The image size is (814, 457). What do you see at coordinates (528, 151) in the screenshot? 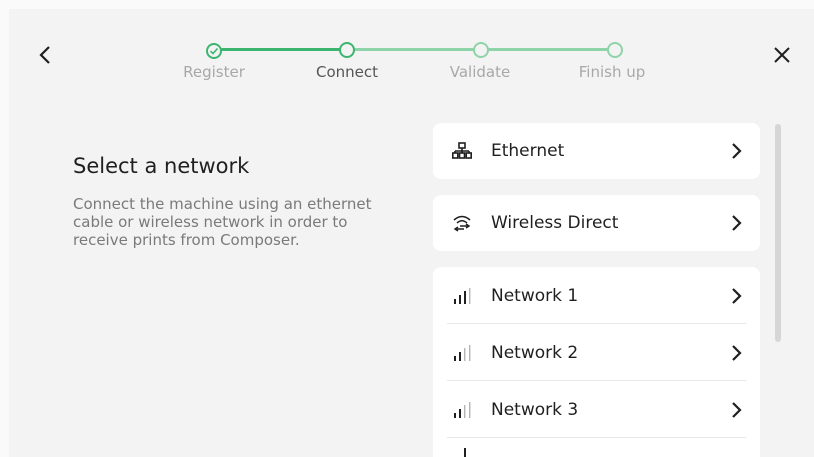
I see `connection-label: Ethernet` at bounding box center [528, 151].